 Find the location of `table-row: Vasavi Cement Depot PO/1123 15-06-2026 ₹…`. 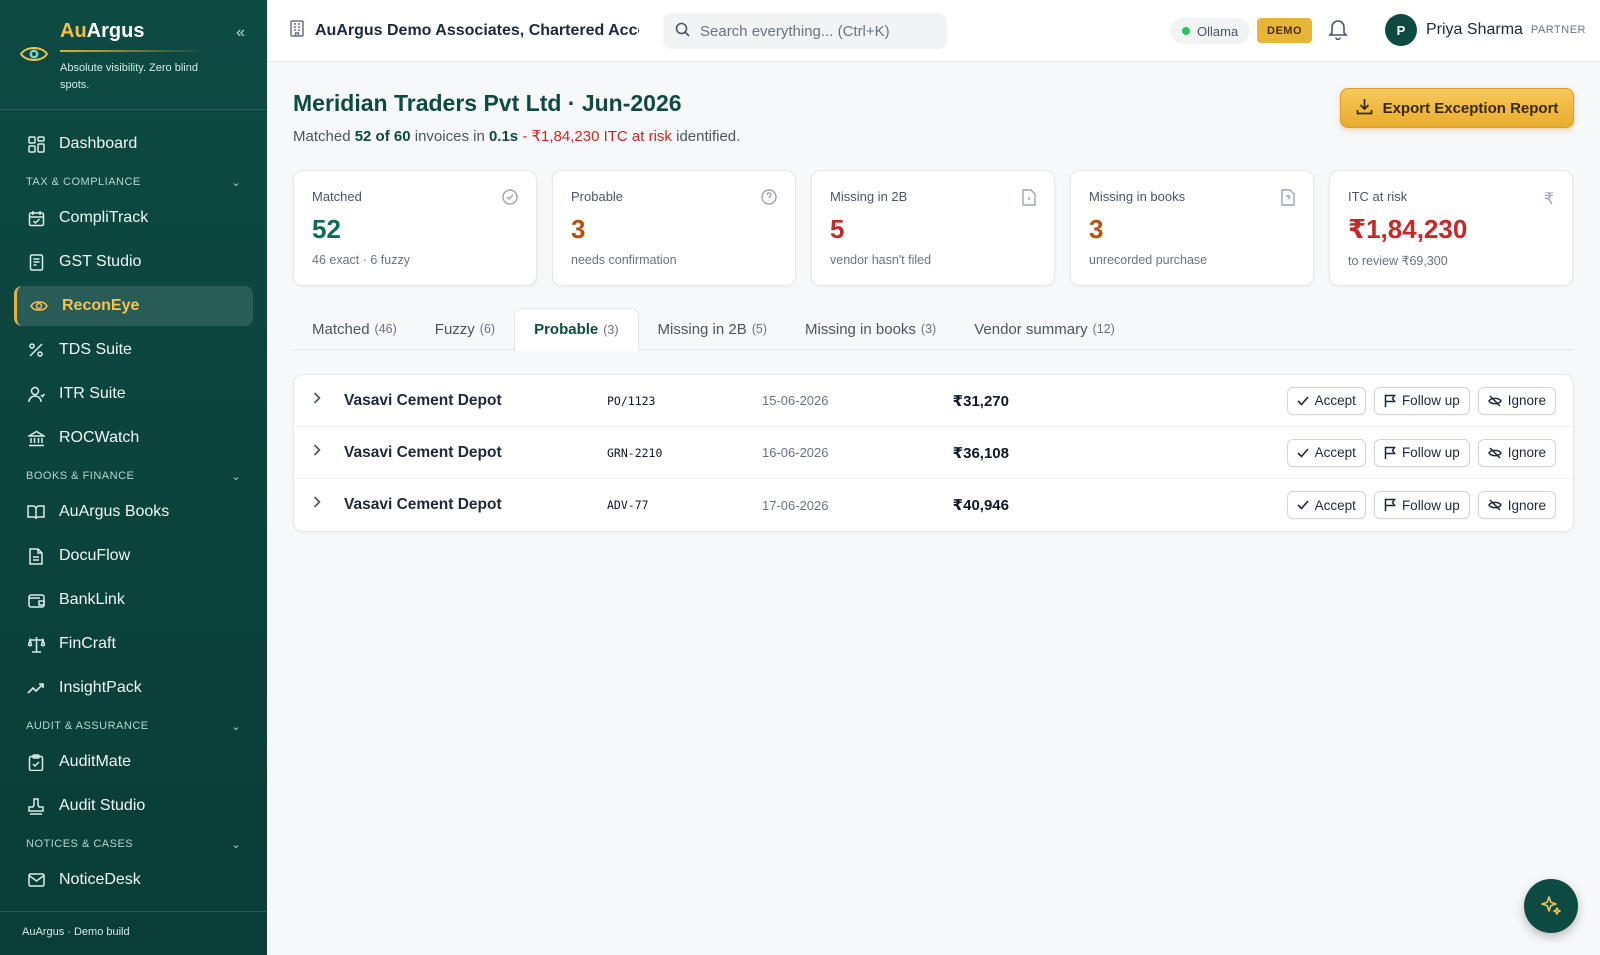

table-row: Vasavi Cement Depot PO/1123 15-06-2026 ₹… is located at coordinates (933, 401).